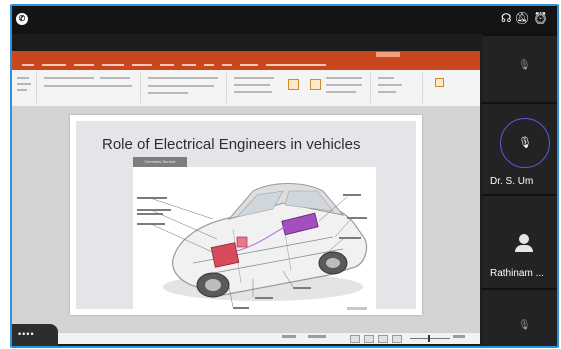 This screenshot has width=561, height=349. I want to click on tell-me-box, so click(296, 64).